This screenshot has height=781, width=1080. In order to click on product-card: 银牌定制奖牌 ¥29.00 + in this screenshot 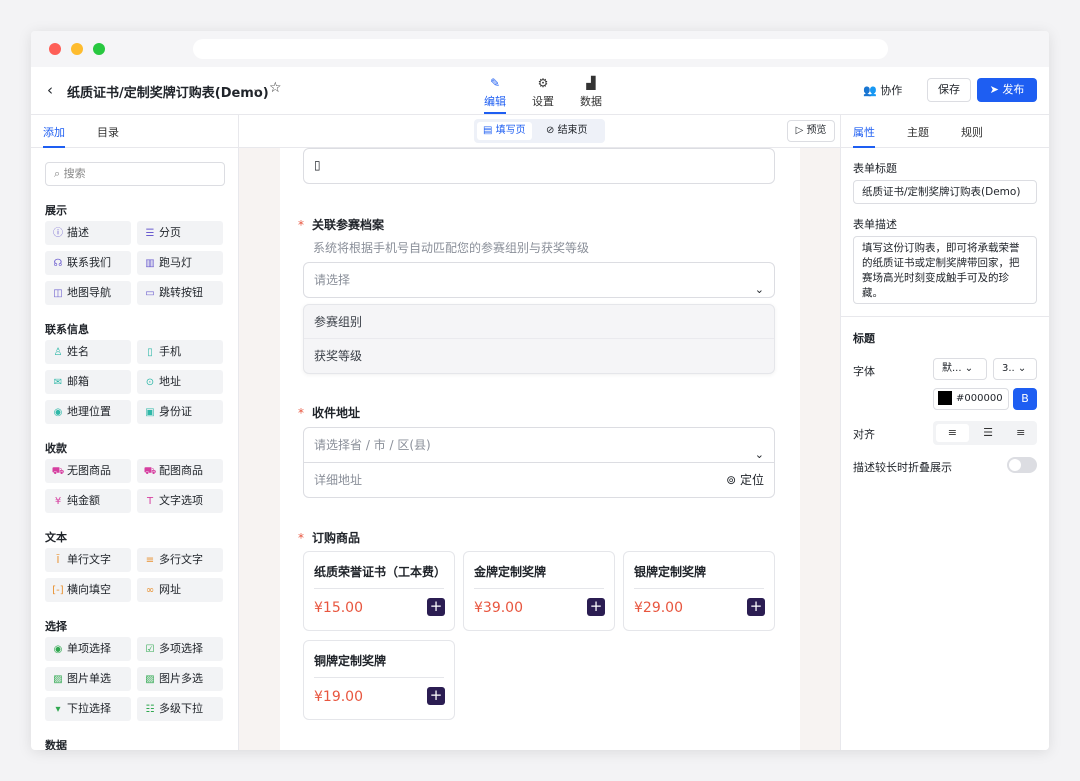, I will do `click(699, 591)`.